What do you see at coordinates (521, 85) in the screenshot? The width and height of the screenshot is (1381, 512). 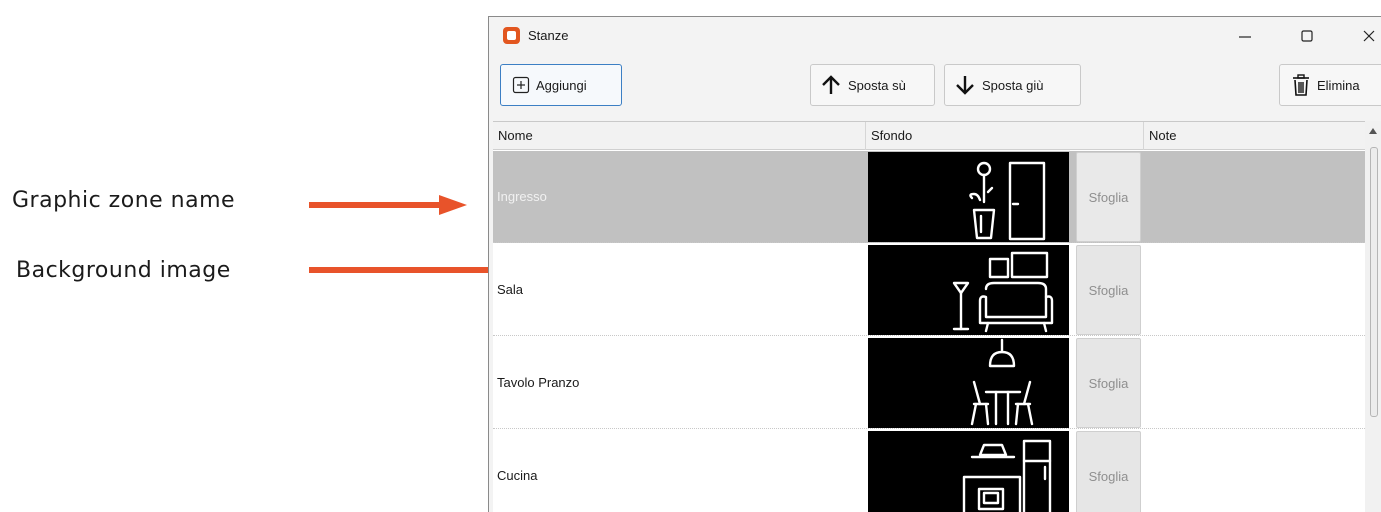 I see `plus-box-icon` at bounding box center [521, 85].